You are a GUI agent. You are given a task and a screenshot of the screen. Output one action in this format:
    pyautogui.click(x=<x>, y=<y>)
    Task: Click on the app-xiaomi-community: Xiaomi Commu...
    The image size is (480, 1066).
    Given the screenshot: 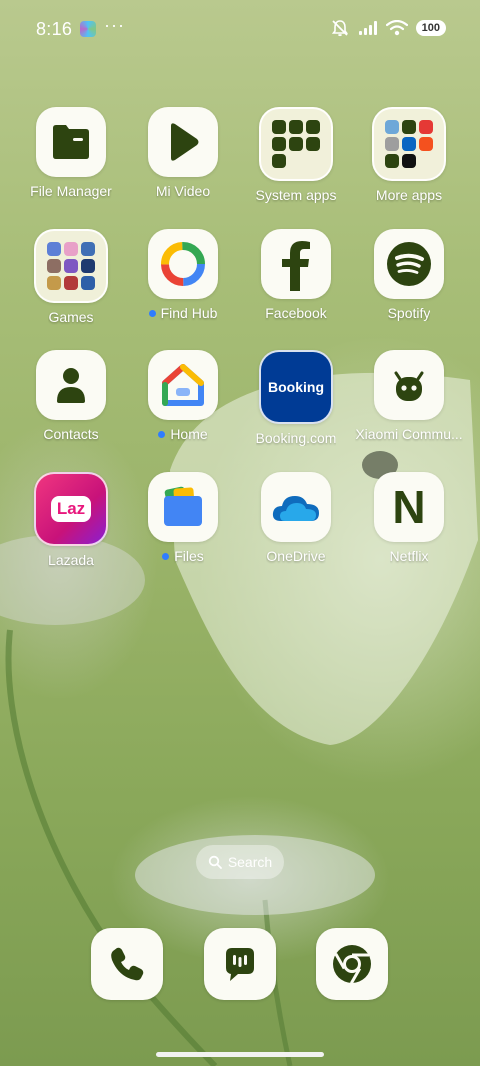 What is the action you would take?
    pyautogui.click(x=409, y=396)
    